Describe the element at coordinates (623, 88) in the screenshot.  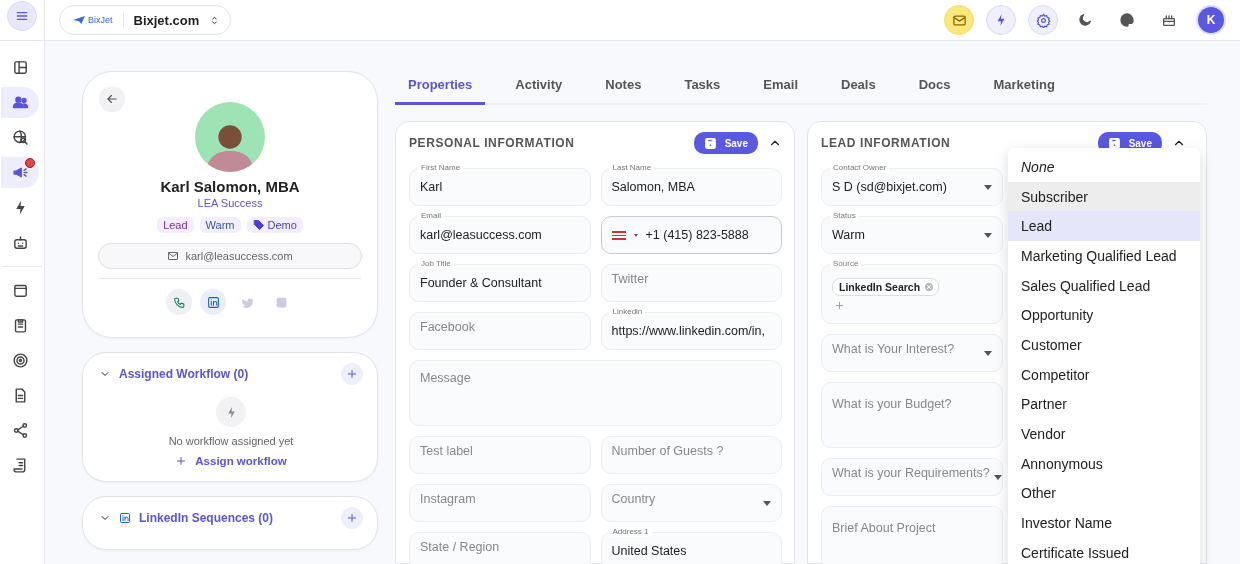
I see `tab: Notes` at that location.